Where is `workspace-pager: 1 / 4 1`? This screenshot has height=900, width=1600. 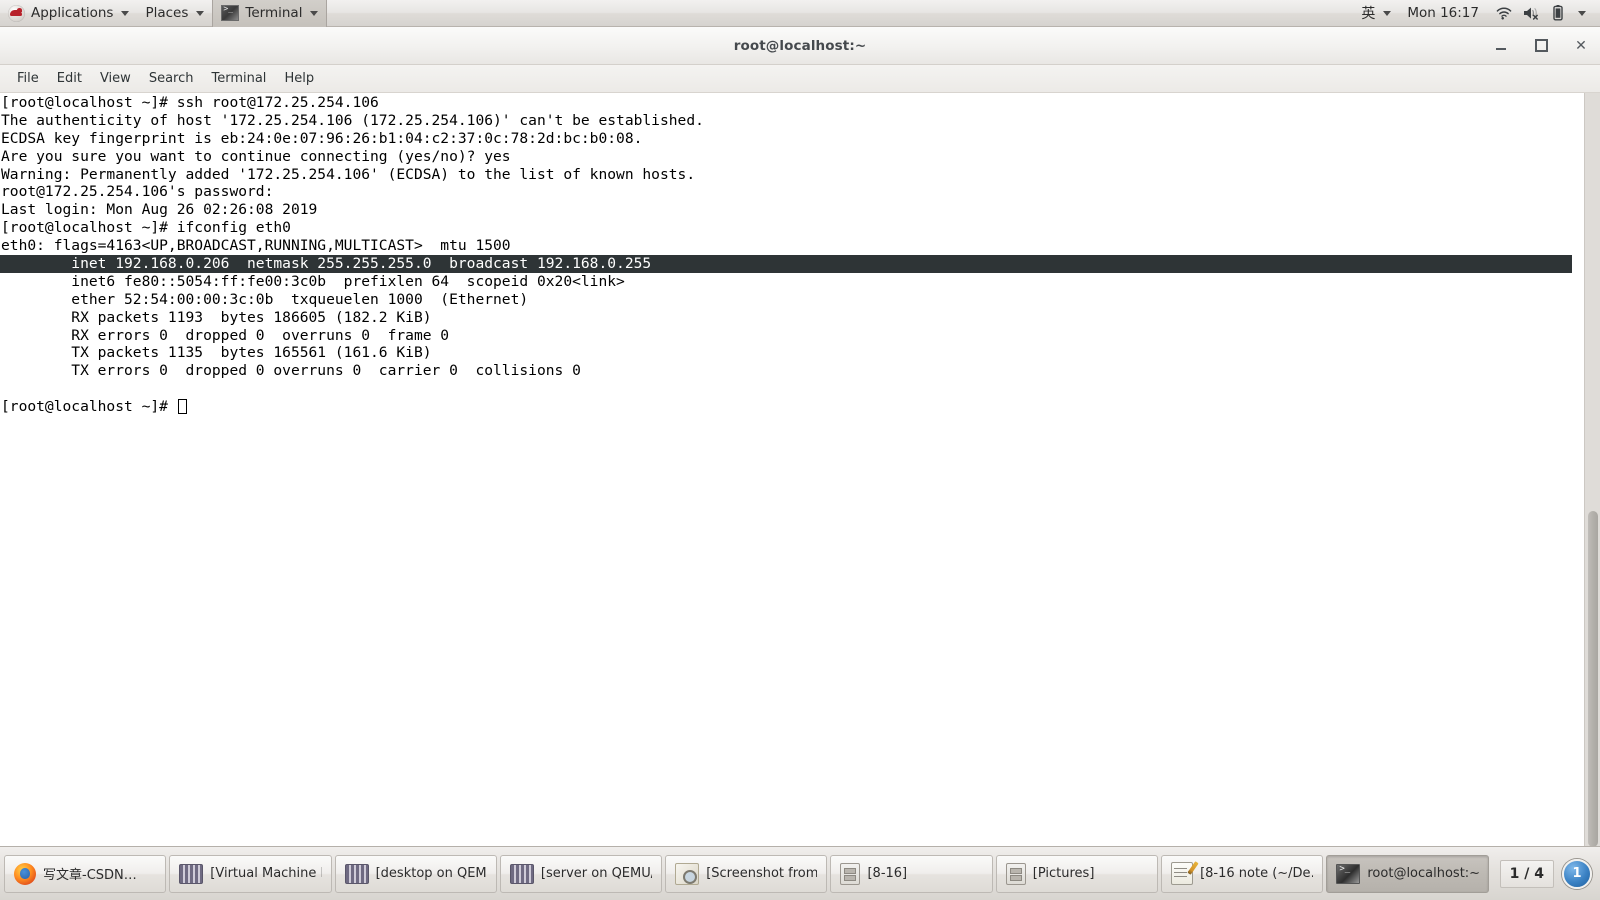 workspace-pager: 1 / 4 1 is located at coordinates (1544, 873).